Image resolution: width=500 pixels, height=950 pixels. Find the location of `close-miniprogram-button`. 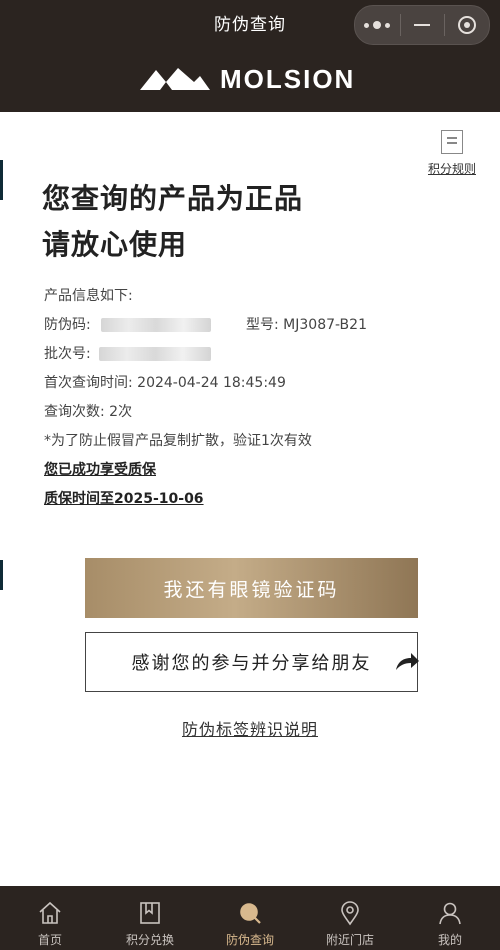

close-miniprogram-button is located at coordinates (466, 25).